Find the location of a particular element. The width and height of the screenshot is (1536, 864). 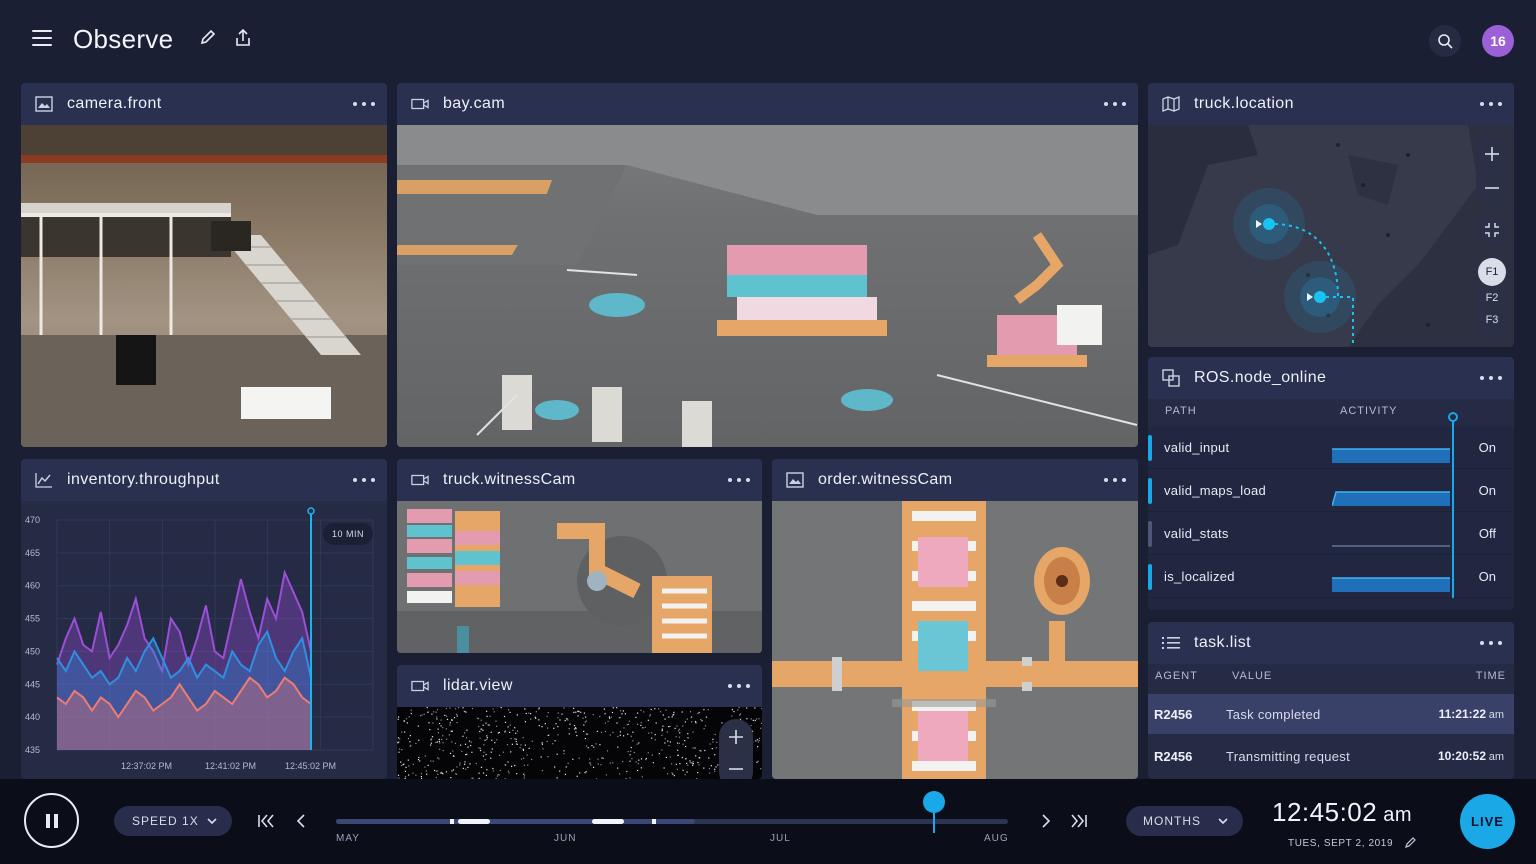

table-row: R2456 Transmitting request 10:20:52 am is located at coordinates (1331, 756).